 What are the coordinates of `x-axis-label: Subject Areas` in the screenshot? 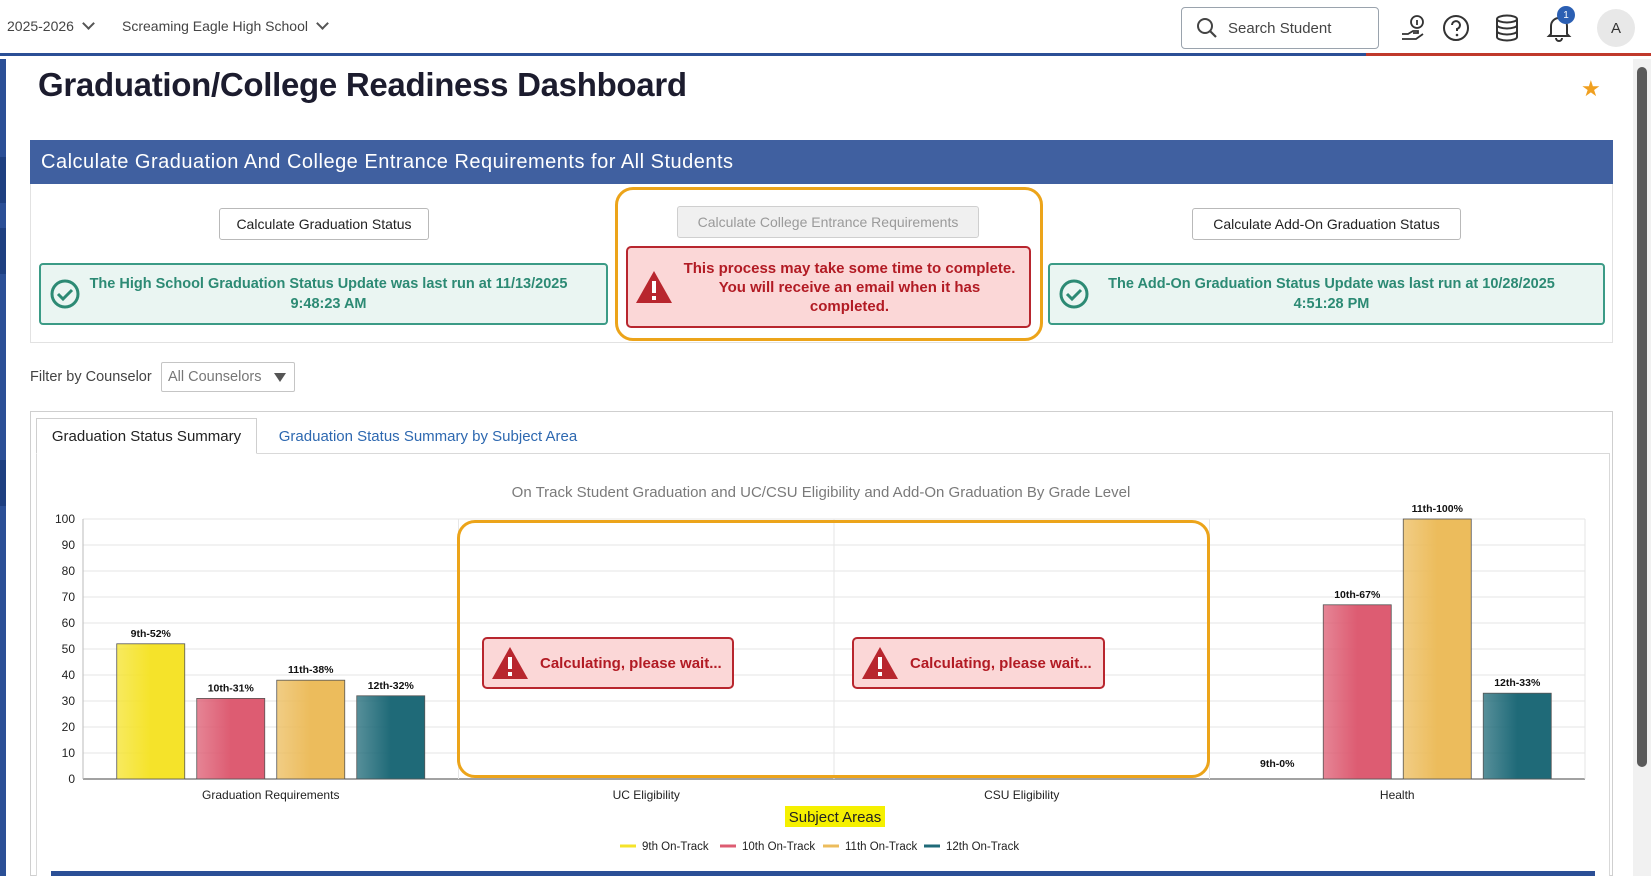 It's located at (835, 817).